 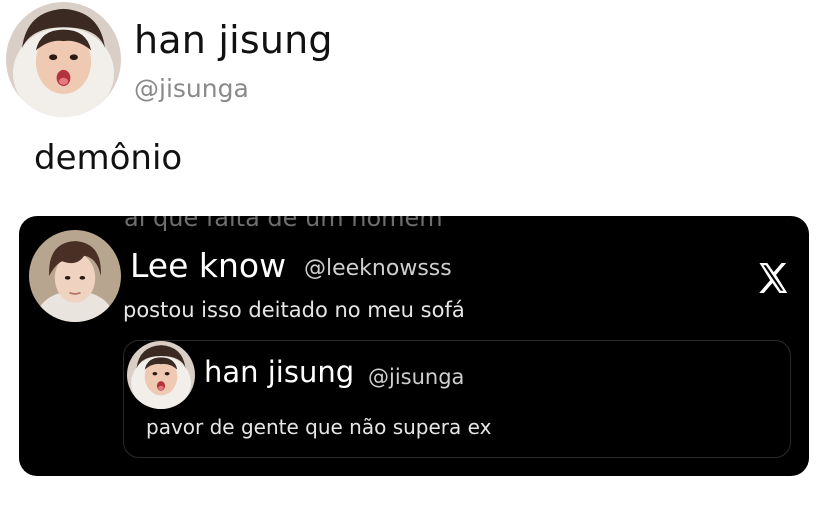 I want to click on quoted-author-avatar, so click(x=161, y=375).